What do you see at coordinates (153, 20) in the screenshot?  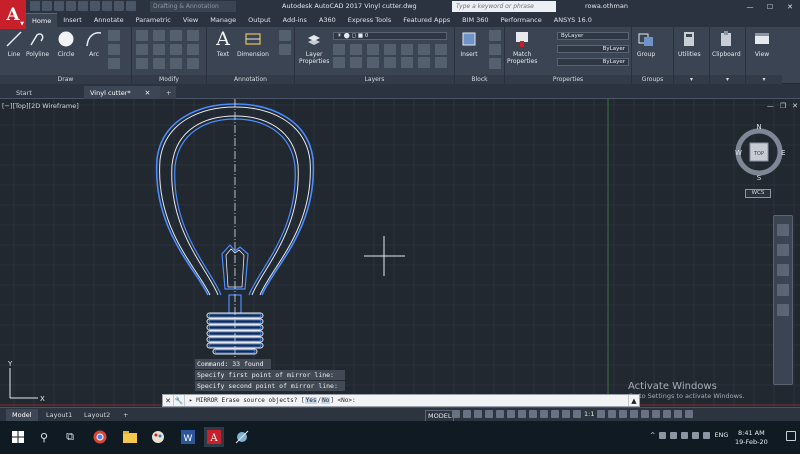 I see `tab-parametric: Parametric` at bounding box center [153, 20].